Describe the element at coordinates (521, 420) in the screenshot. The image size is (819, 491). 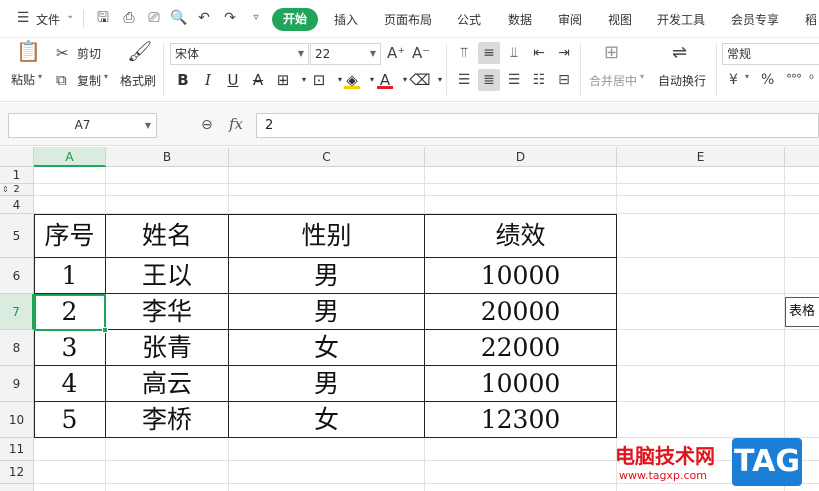
I see `table-cell: 12300` at that location.